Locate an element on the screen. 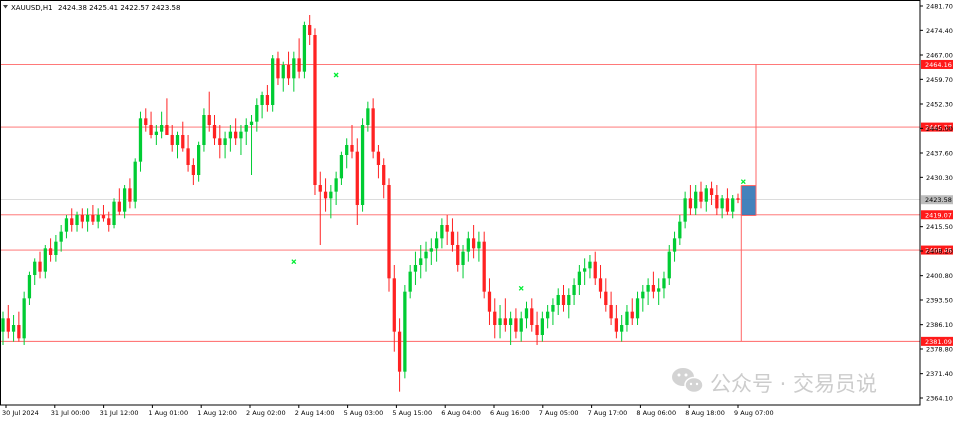 This screenshot has width=960, height=424. x-tick-label: 7 Aug 05:00 is located at coordinates (559, 413).